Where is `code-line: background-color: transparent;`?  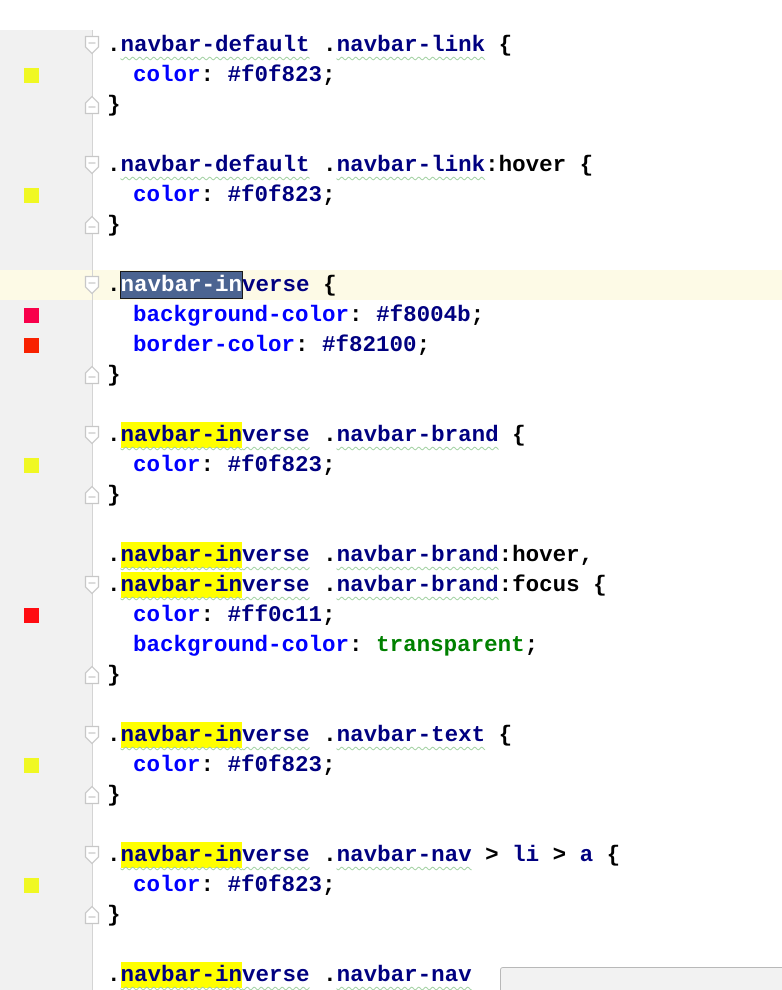
code-line: background-color: transparent; is located at coordinates (335, 645).